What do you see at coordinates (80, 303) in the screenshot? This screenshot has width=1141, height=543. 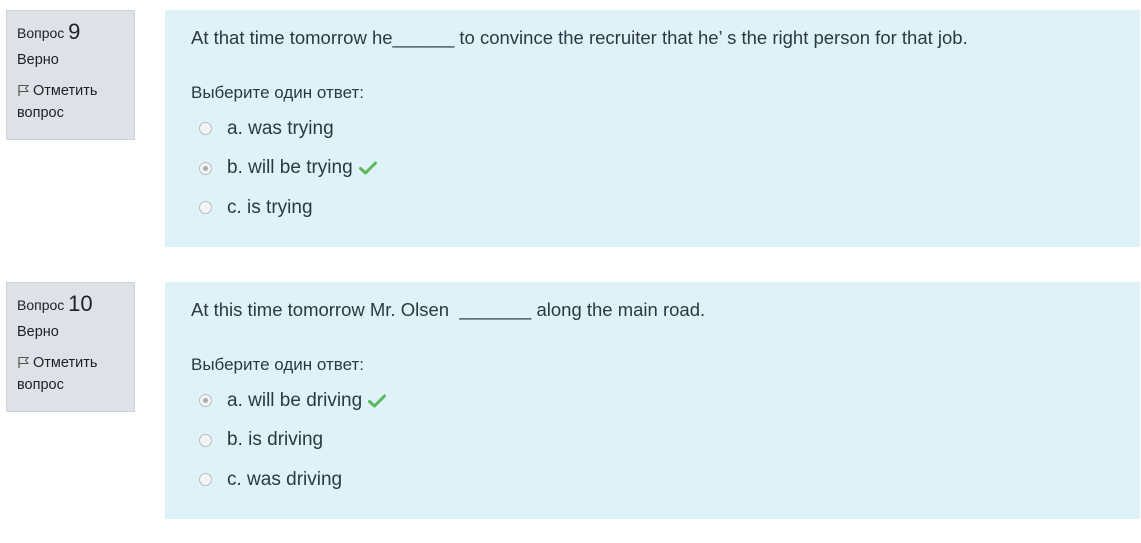 I see `question-number: 10` at bounding box center [80, 303].